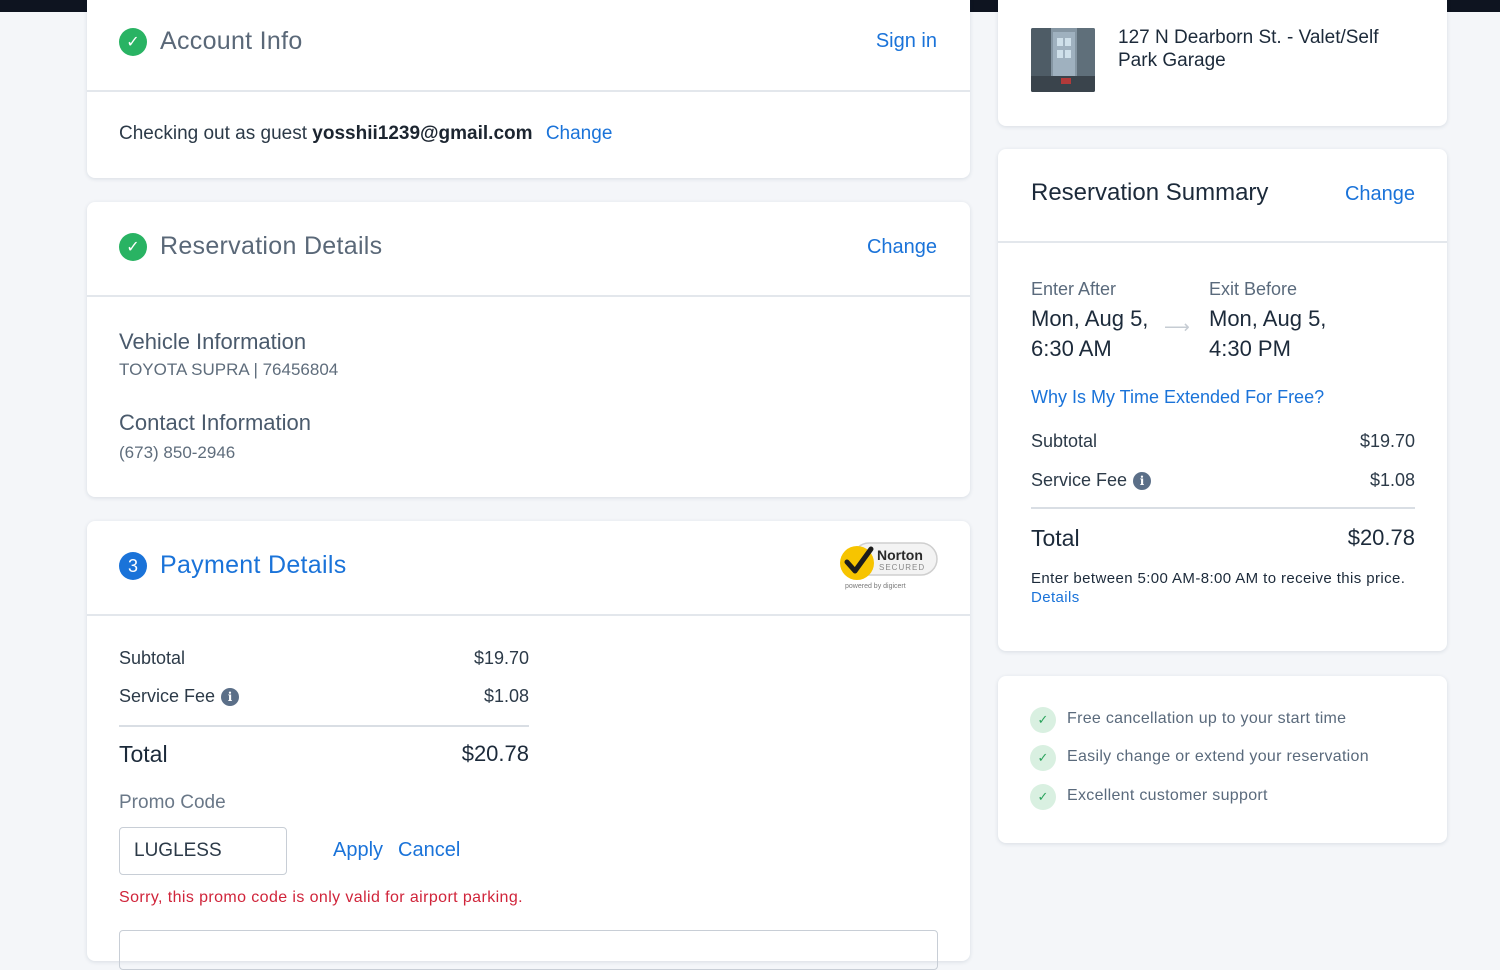  What do you see at coordinates (1207, 718) in the screenshot?
I see `benefit-item: Free cancellation up to your start time` at bounding box center [1207, 718].